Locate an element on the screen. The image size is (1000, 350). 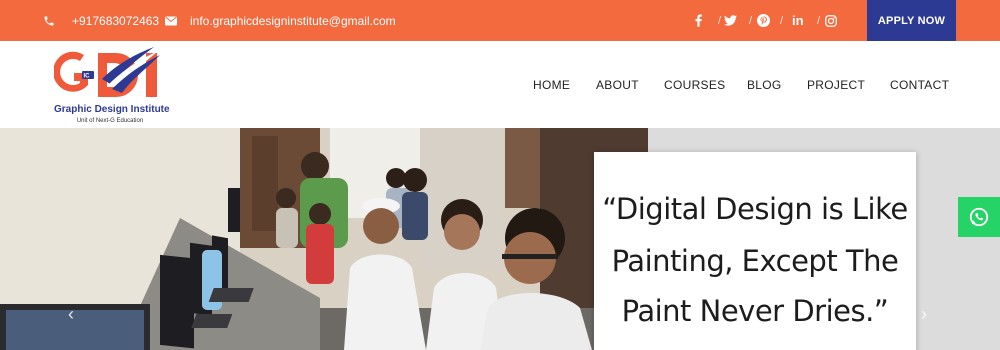
whatsapp-icon is located at coordinates (979, 217).